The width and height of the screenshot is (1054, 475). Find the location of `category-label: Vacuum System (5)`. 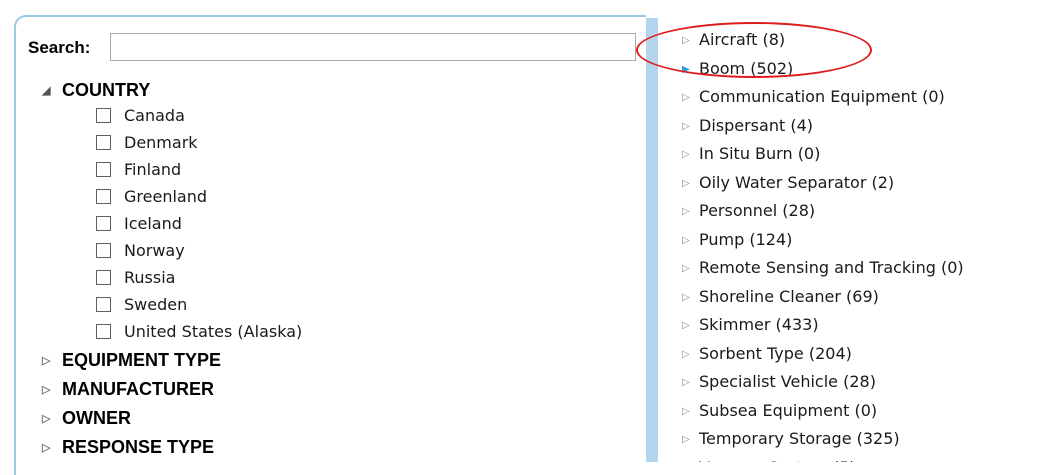

category-label: Vacuum System (5) is located at coordinates (777, 460).